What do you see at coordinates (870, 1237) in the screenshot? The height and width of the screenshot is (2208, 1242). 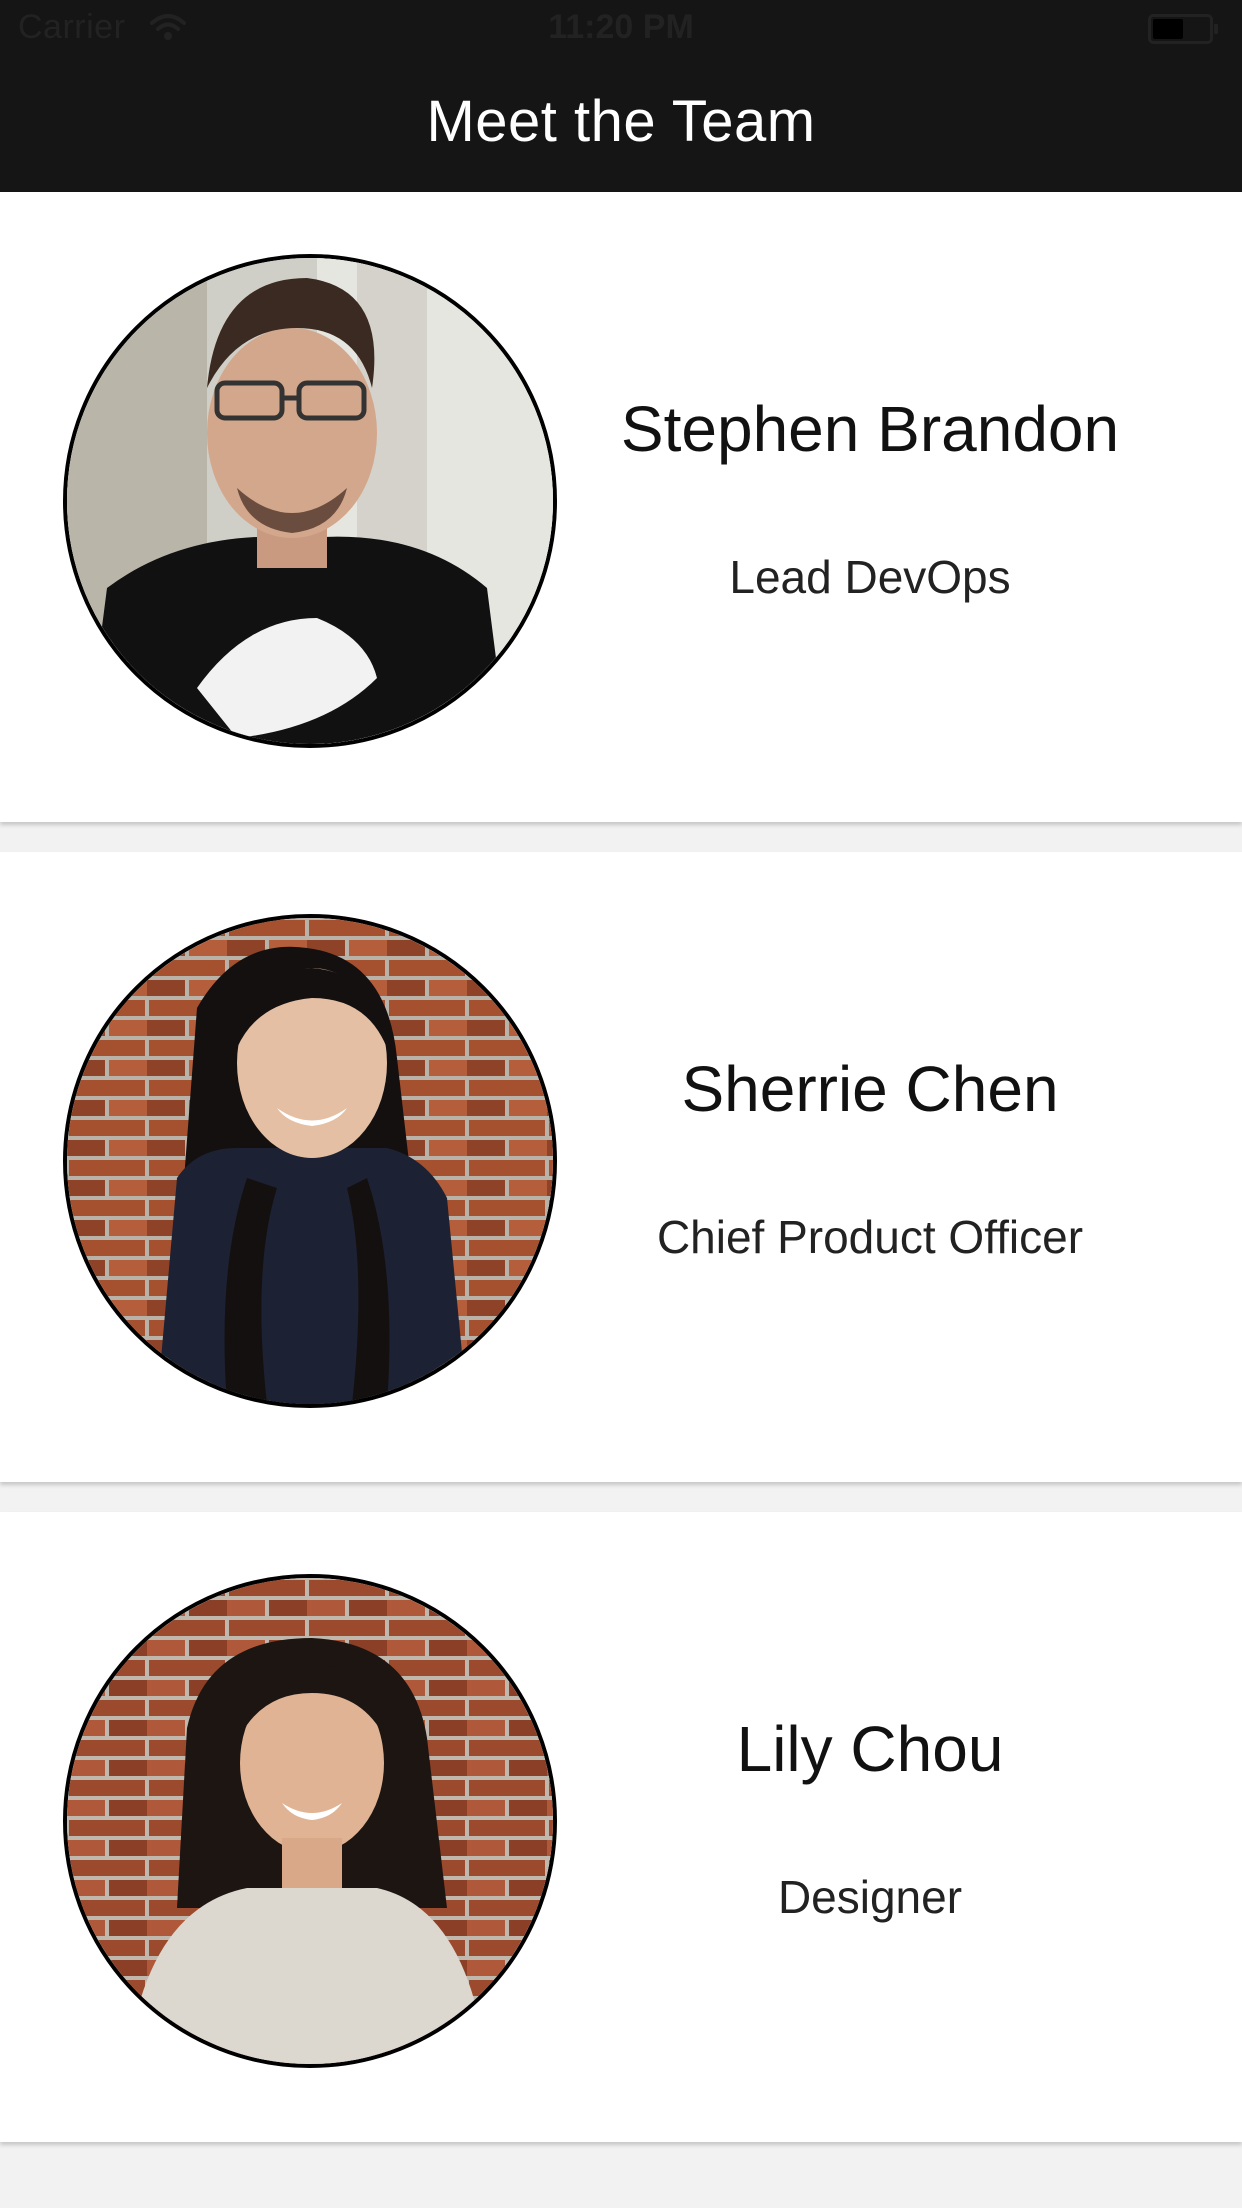 I see `member-role: Chief Product Officer` at bounding box center [870, 1237].